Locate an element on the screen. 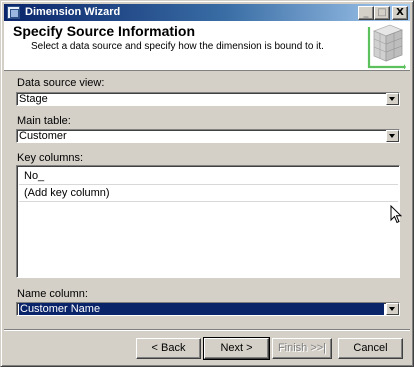 The width and height of the screenshot is (414, 367). page-title: Specify Source Information is located at coordinates (104, 31).